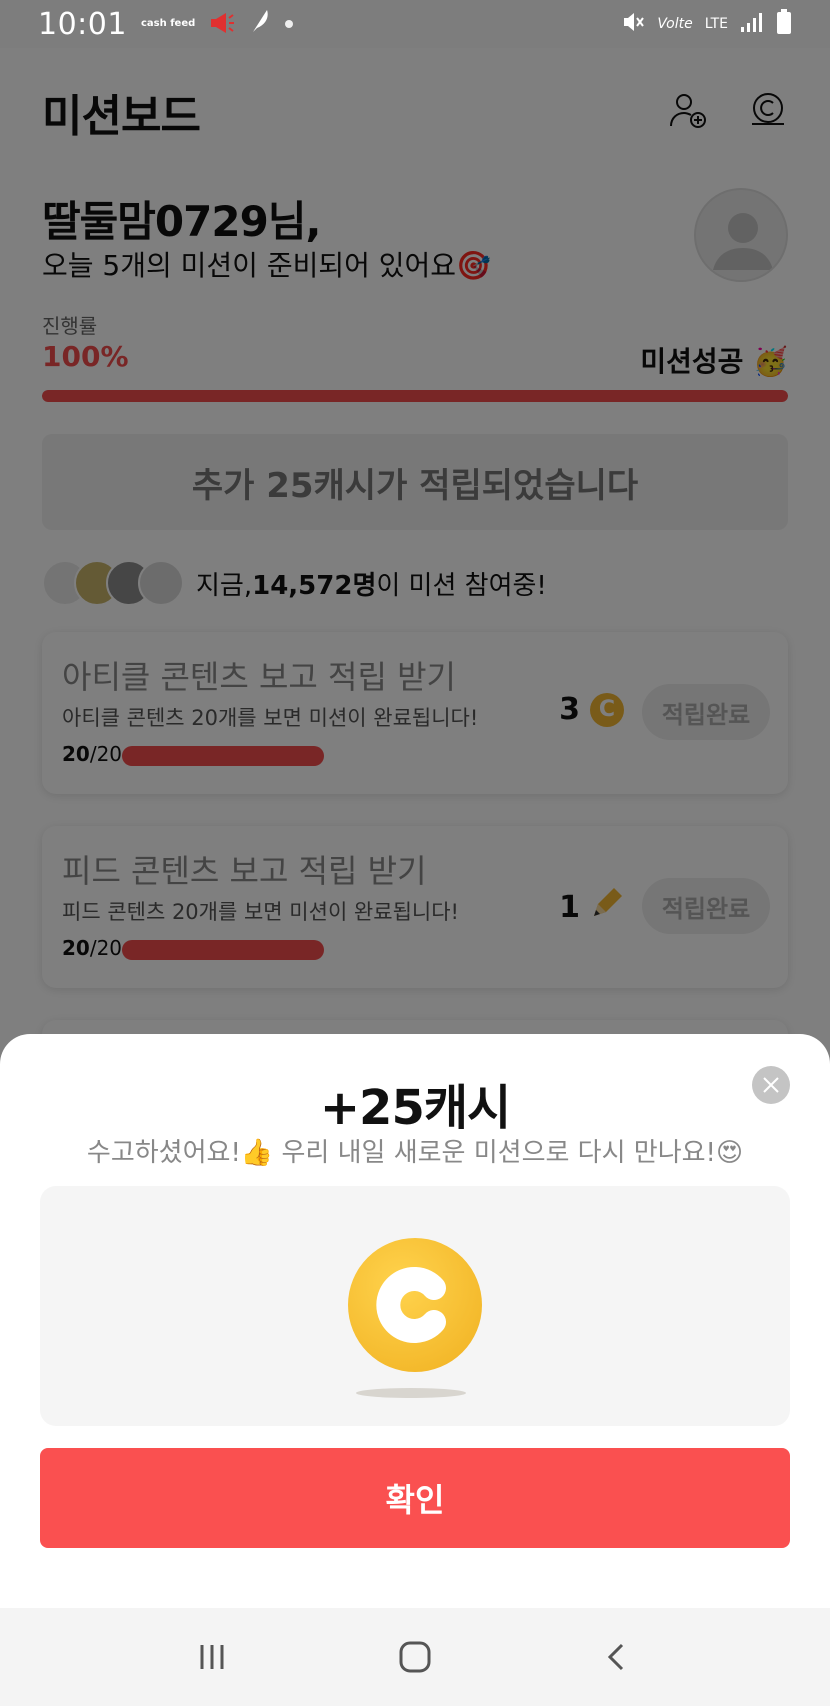 The image size is (830, 1706). I want to click on battery-icon, so click(784, 24).